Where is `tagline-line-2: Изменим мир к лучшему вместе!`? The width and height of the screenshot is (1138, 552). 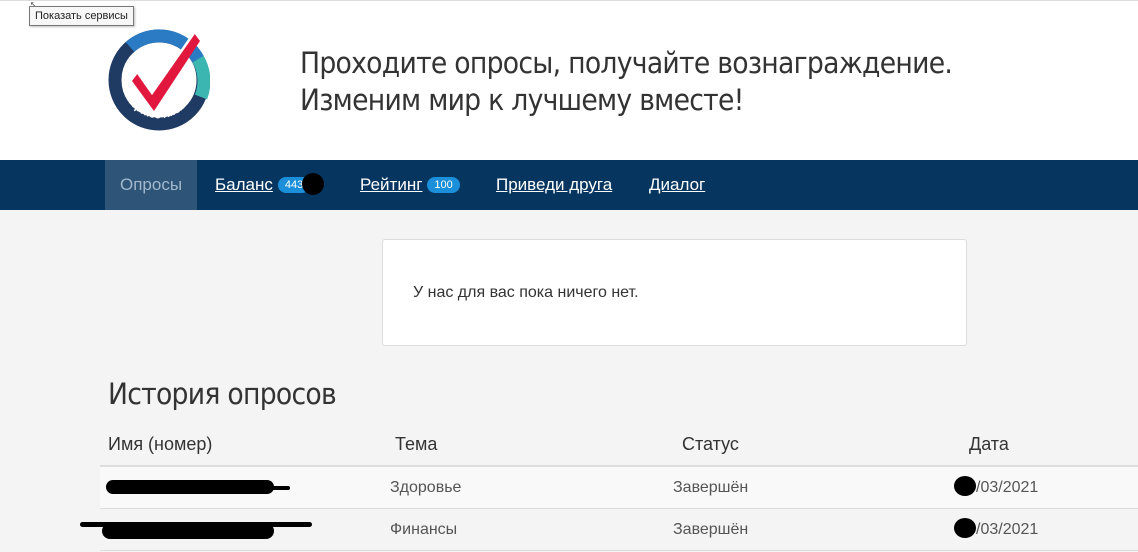
tagline-line-2: Изменим мир к лучшему вместе! is located at coordinates (522, 100).